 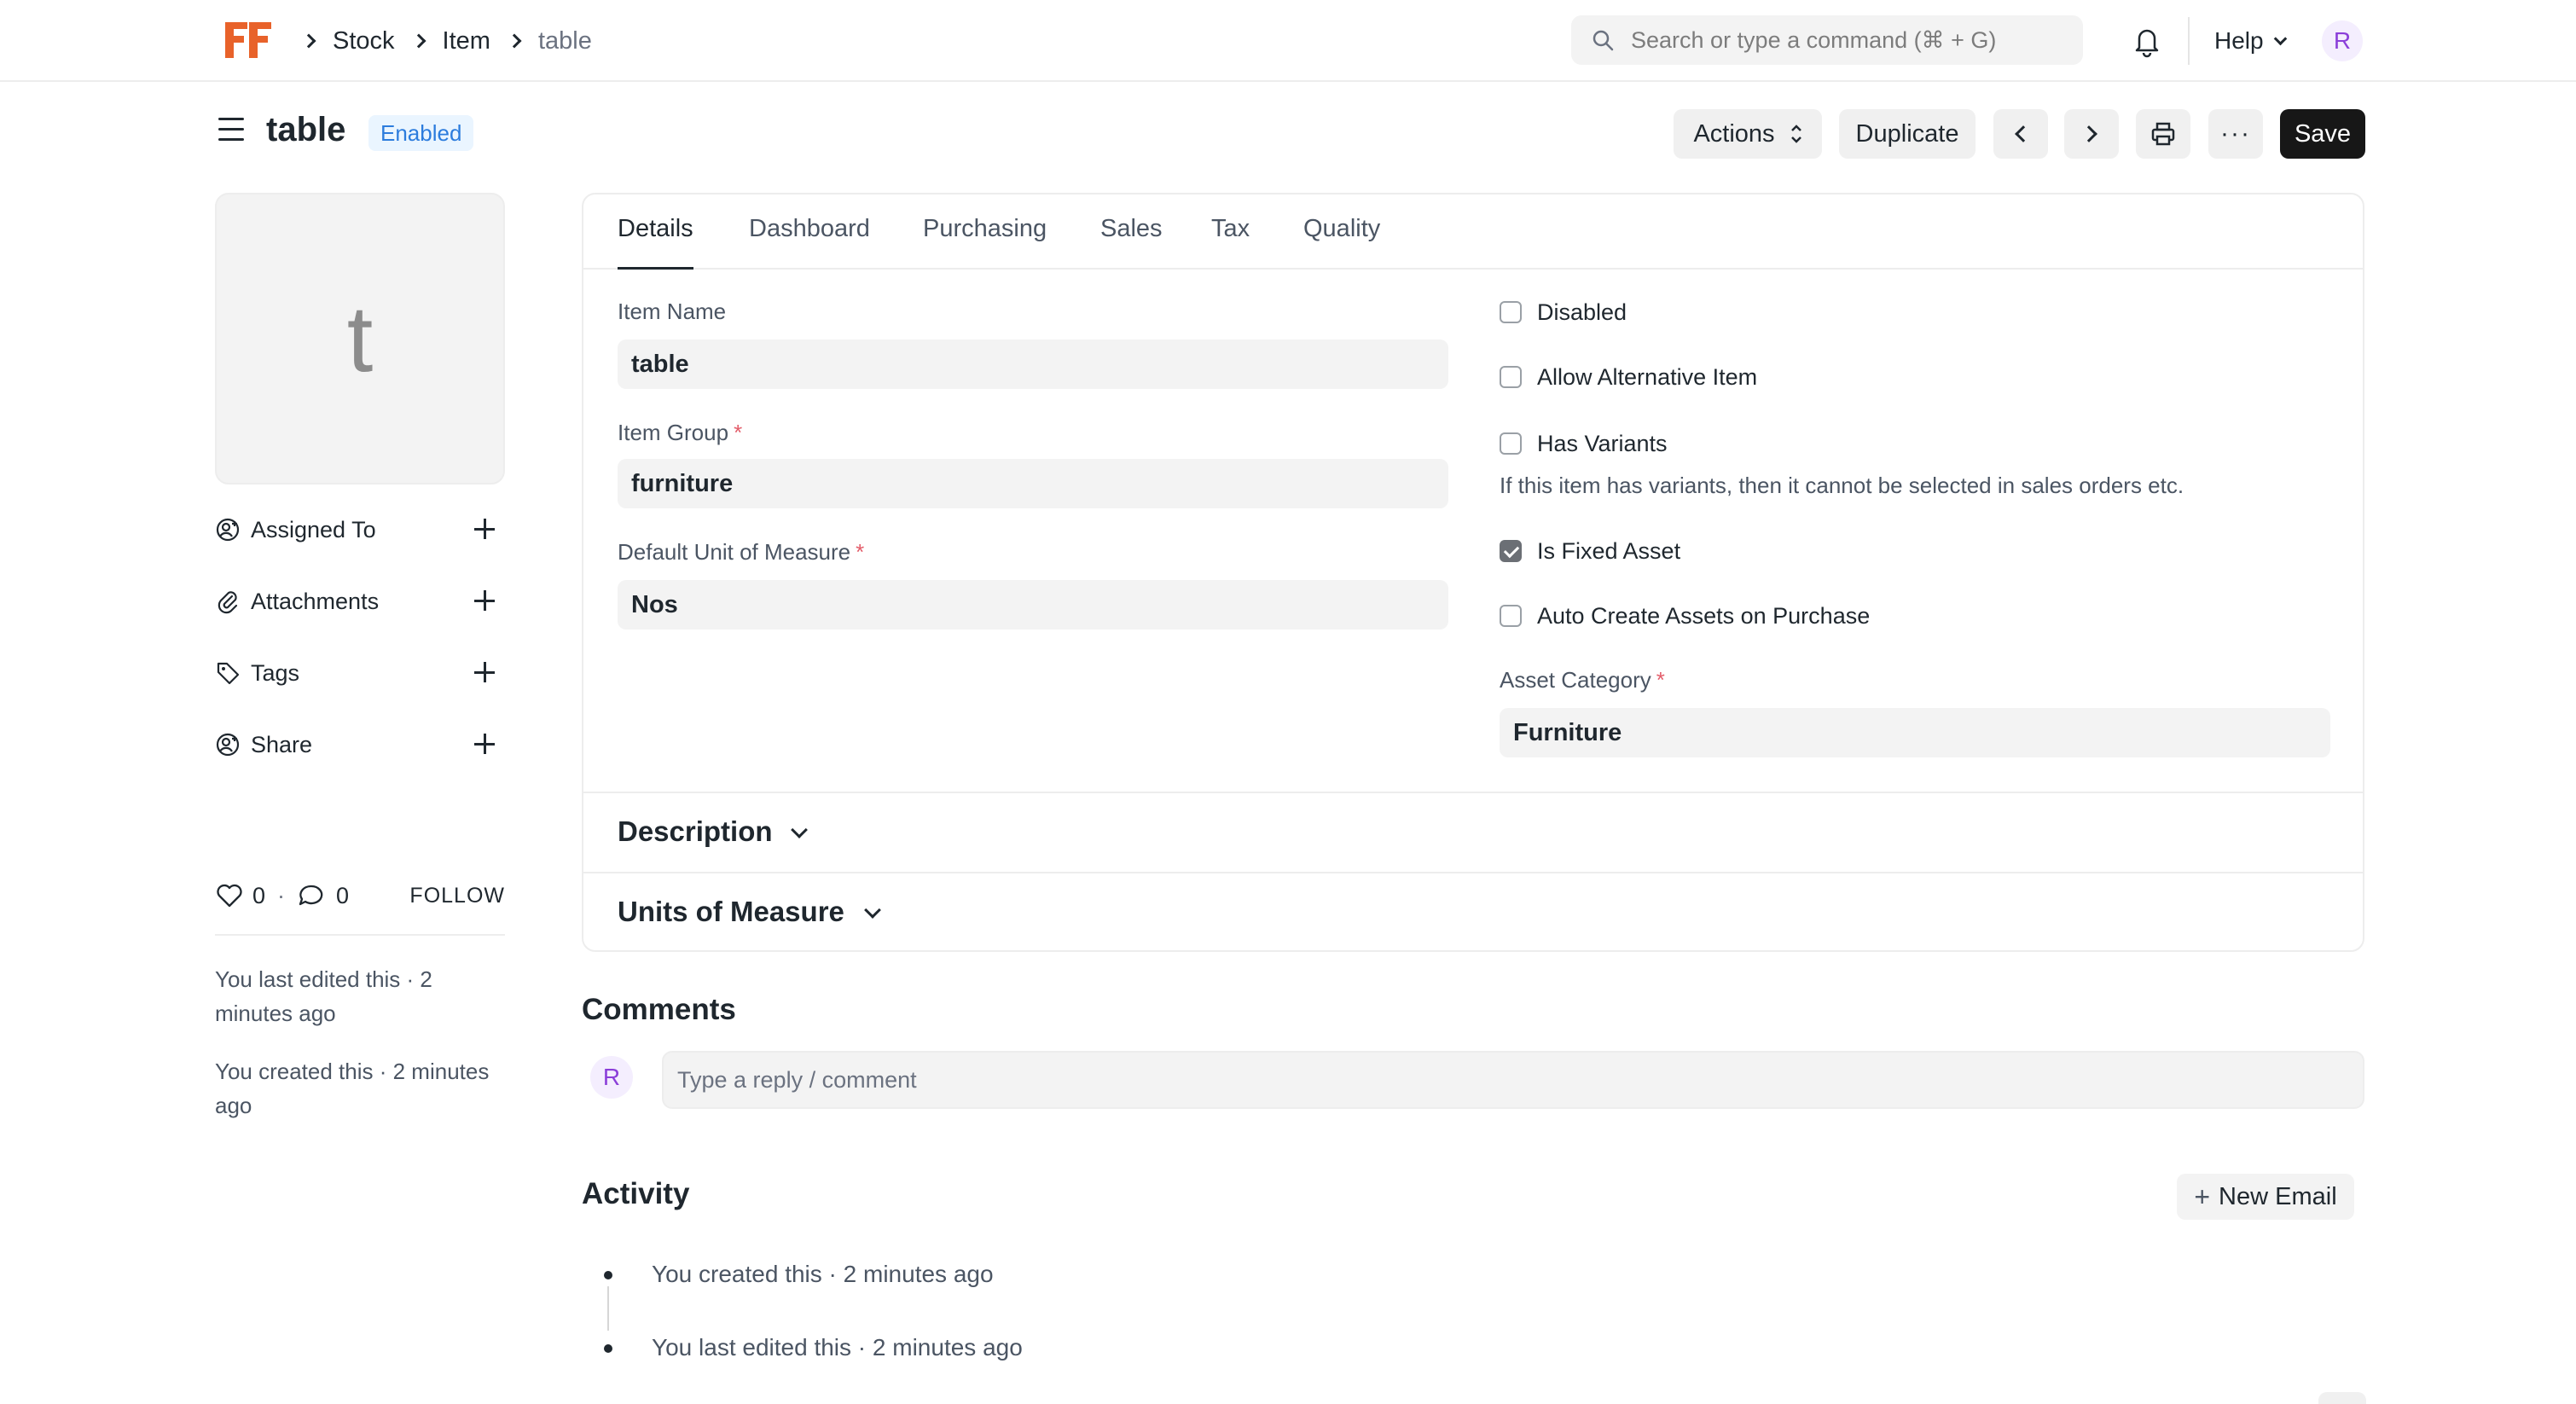 What do you see at coordinates (695, 831) in the screenshot?
I see `section-title: Description` at bounding box center [695, 831].